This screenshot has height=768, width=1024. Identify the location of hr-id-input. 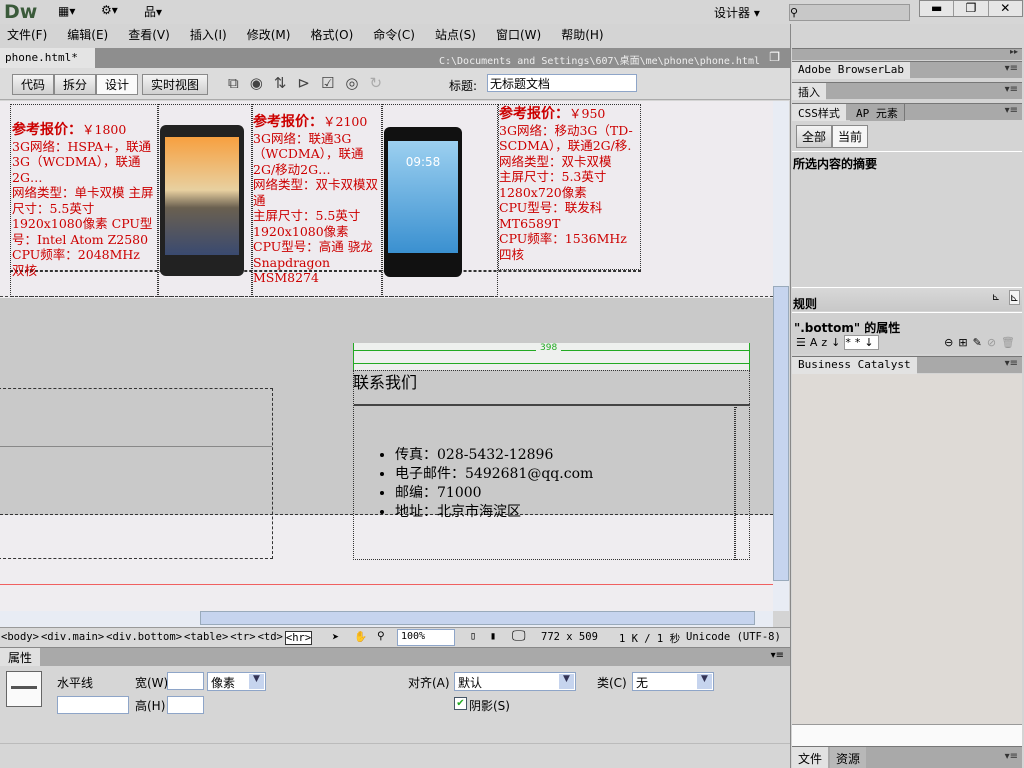
(93, 705).